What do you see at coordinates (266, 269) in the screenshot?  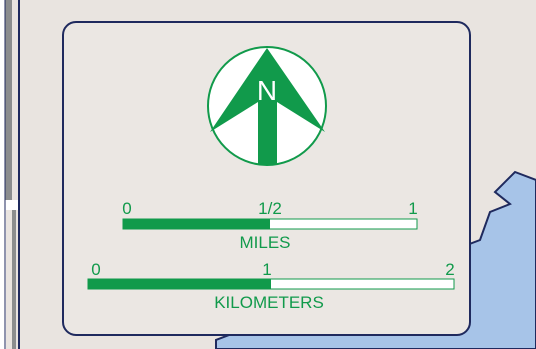 I see `km-tick-label-1: 1` at bounding box center [266, 269].